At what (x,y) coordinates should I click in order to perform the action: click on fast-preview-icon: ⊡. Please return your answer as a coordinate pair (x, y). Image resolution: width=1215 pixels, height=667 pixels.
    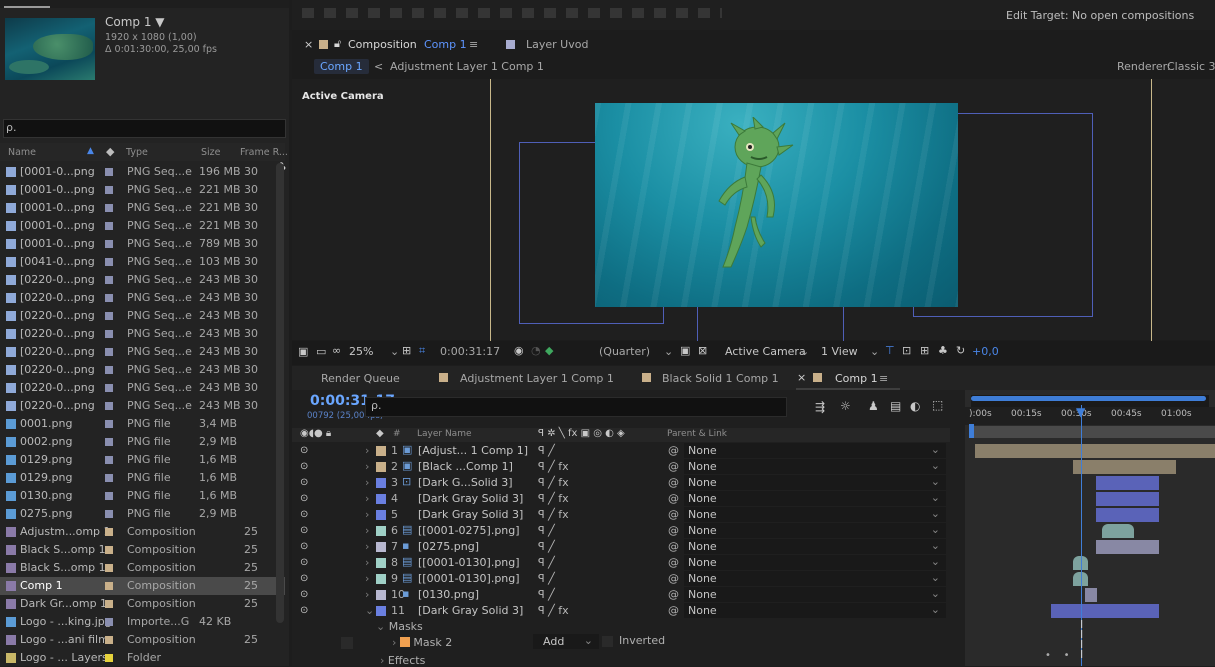
    Looking at the image, I should click on (906, 350).